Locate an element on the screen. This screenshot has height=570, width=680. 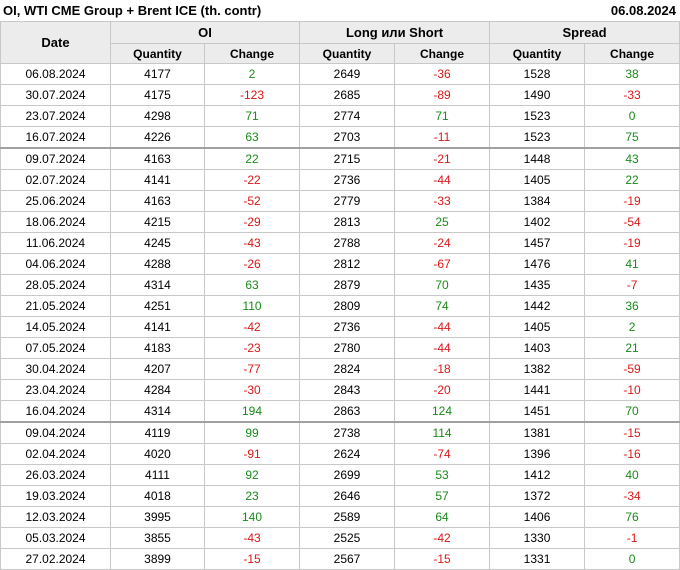
cell-oi-quantity: 3899 is located at coordinates (157, 559).